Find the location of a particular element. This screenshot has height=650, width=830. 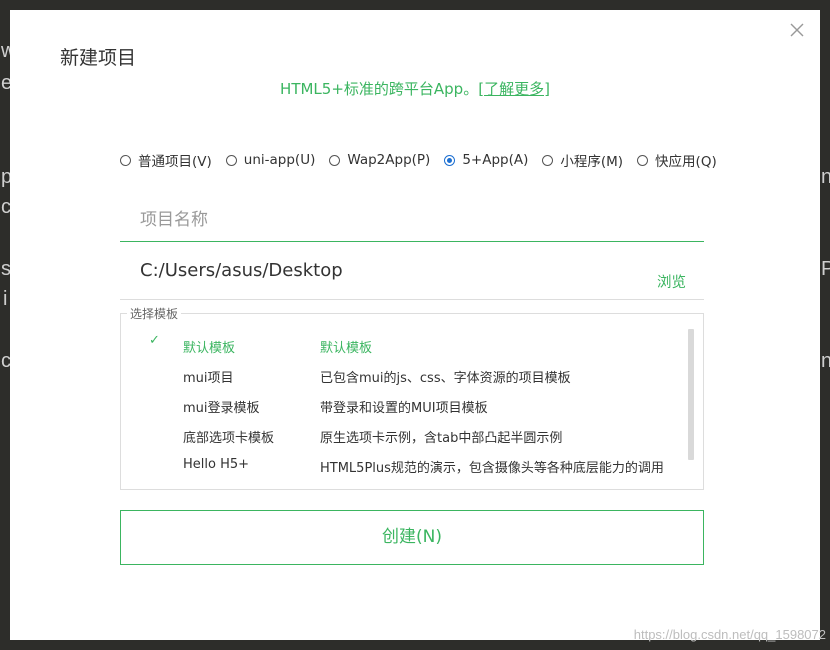

create-button: 创建(N) is located at coordinates (412, 537).